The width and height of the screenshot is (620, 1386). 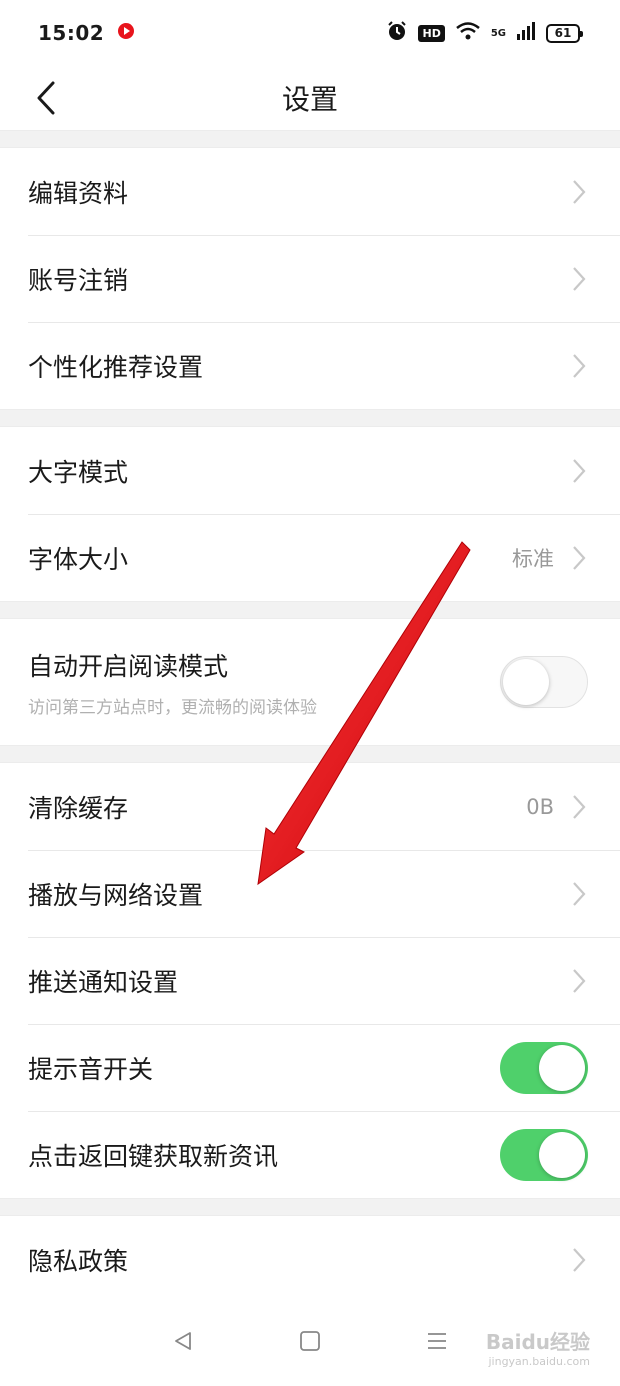 I want to click on settings-item-personalized-recommendation: 个性化推荐设置, so click(x=310, y=365).